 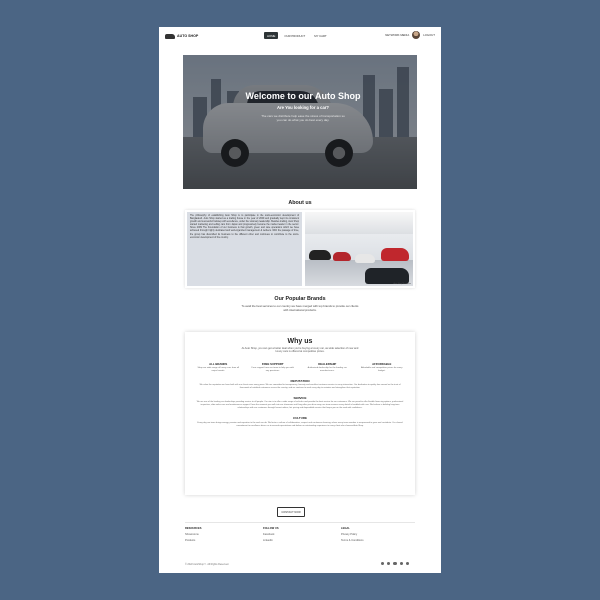 What do you see at coordinates (416, 35) in the screenshot?
I see `avatar` at bounding box center [416, 35].